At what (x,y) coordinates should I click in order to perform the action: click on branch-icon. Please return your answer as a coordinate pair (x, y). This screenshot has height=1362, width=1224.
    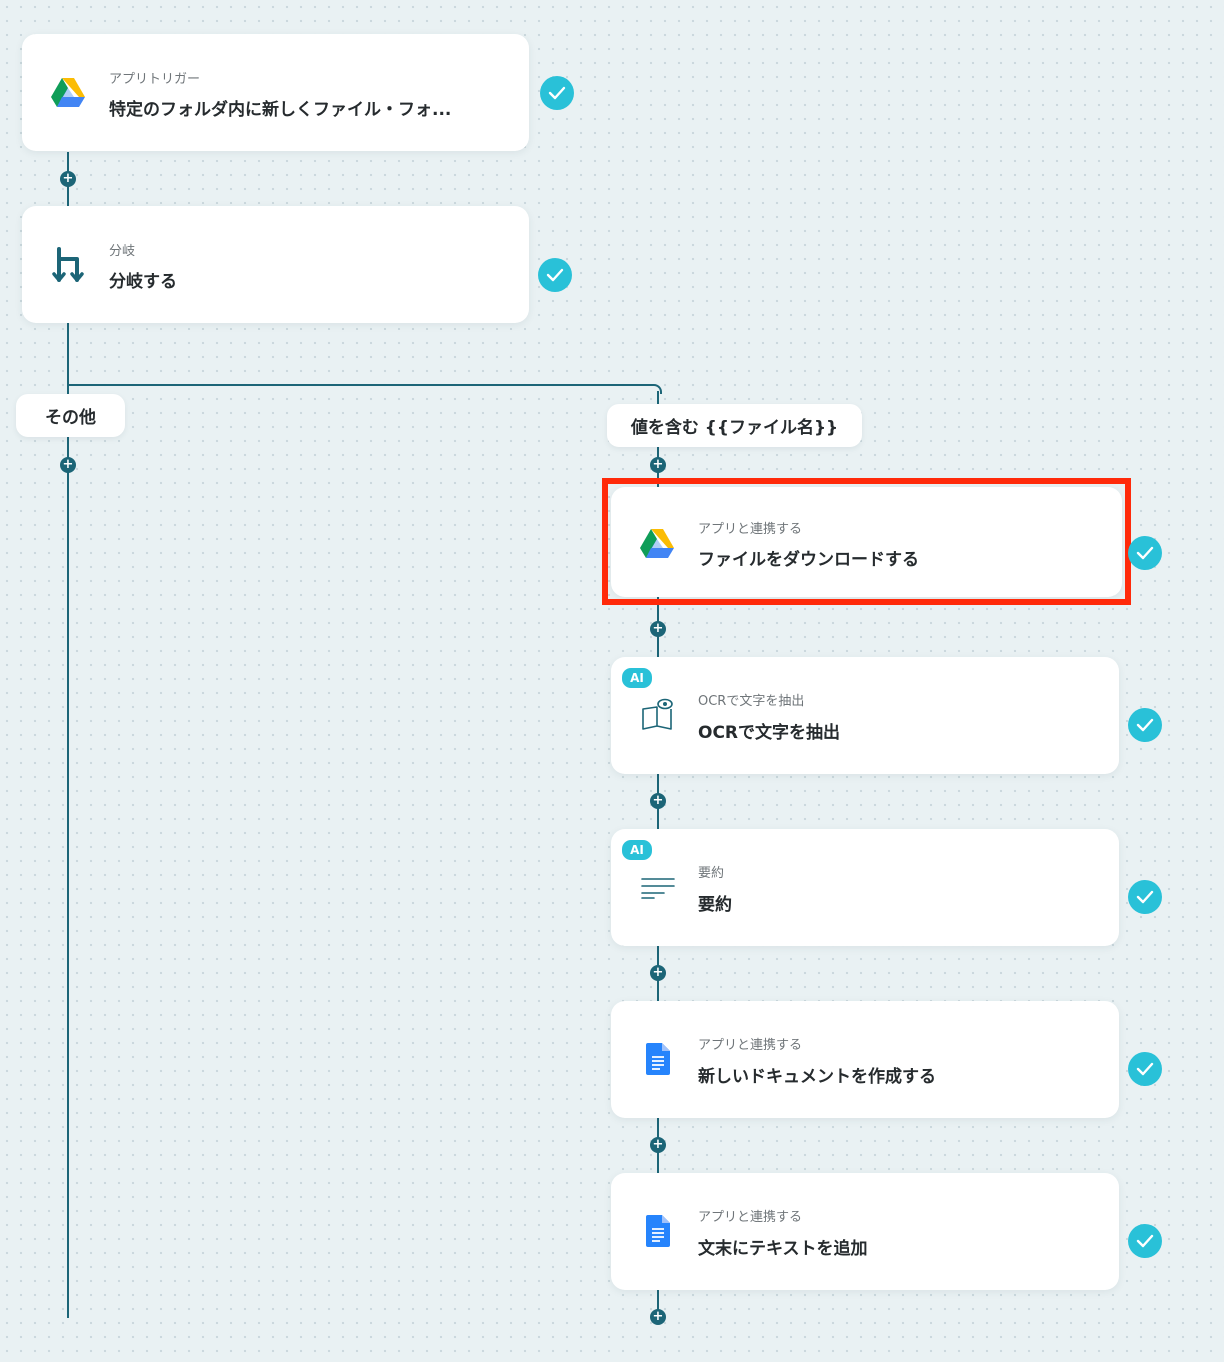
    Looking at the image, I should click on (68, 265).